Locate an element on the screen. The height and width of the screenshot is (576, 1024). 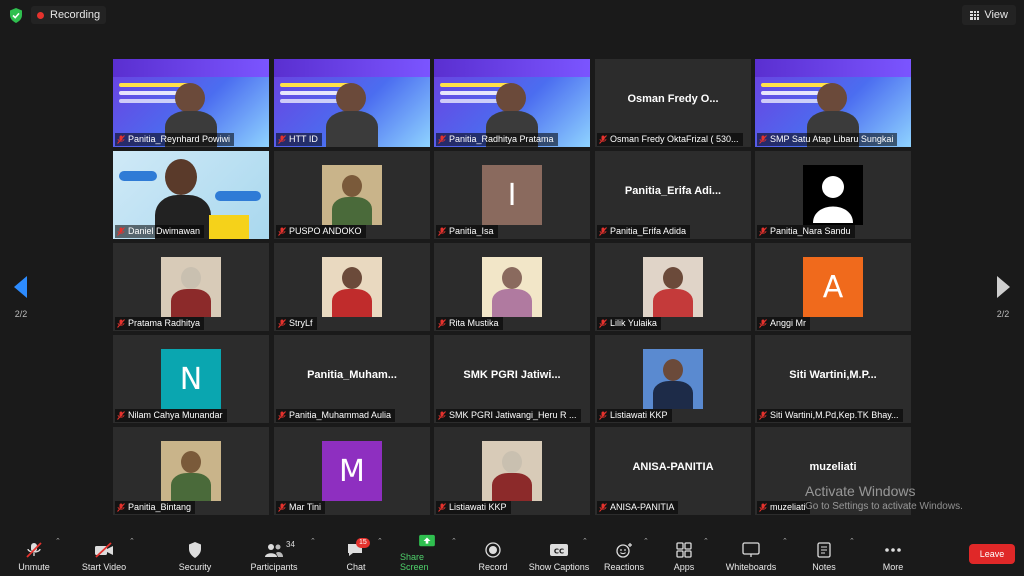
participant-tile: Panitia_Muham... Panitia_Muhammad Aulia is located at coordinates (352, 379).